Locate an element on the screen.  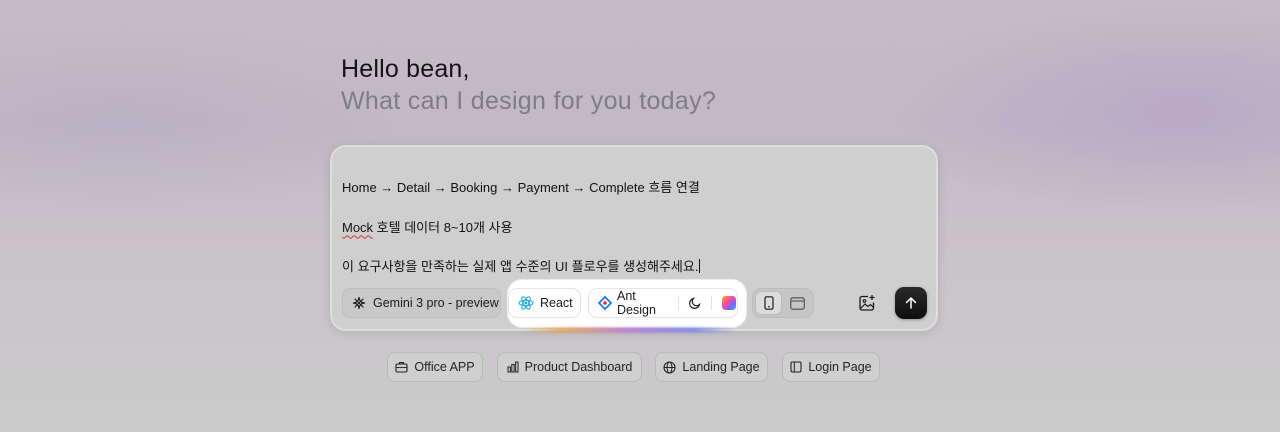
mobile-icon is located at coordinates (768, 303).